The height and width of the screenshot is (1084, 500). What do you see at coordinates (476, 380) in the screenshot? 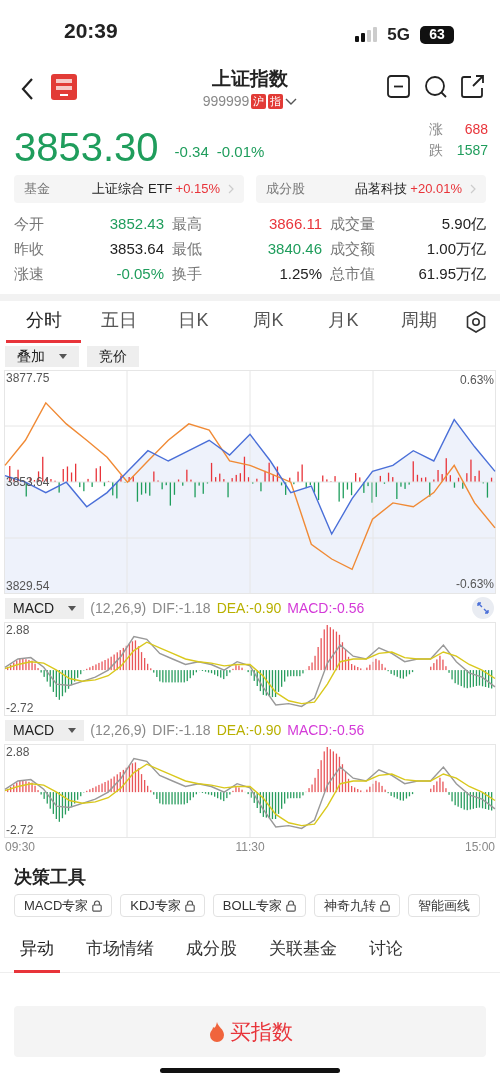
I see `axis-label: 0.63%` at bounding box center [476, 380].